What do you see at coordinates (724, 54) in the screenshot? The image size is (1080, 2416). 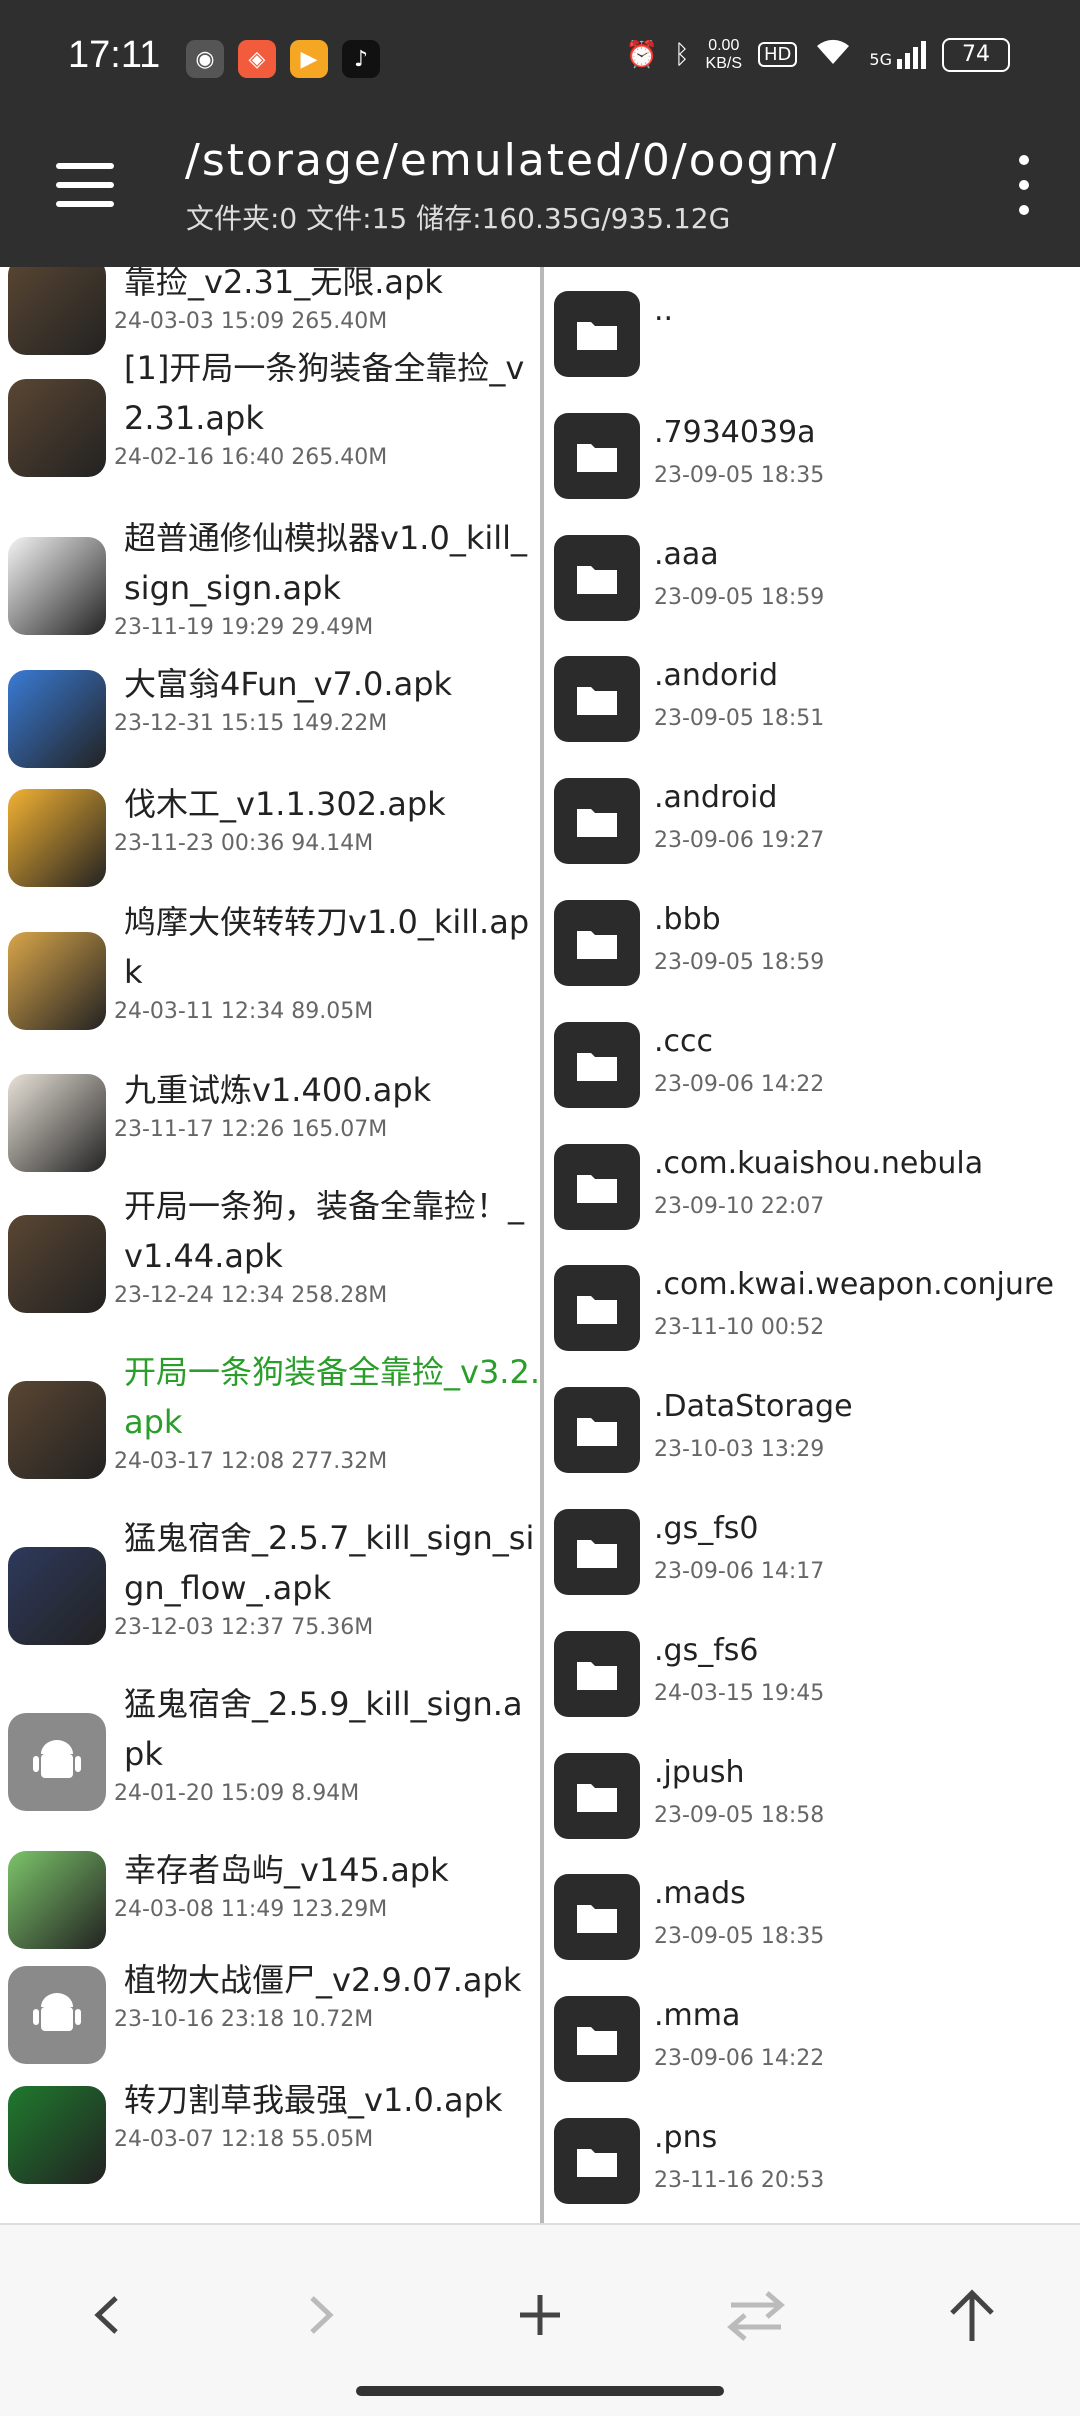 I see `net-speed: 0.00 KB/S` at bounding box center [724, 54].